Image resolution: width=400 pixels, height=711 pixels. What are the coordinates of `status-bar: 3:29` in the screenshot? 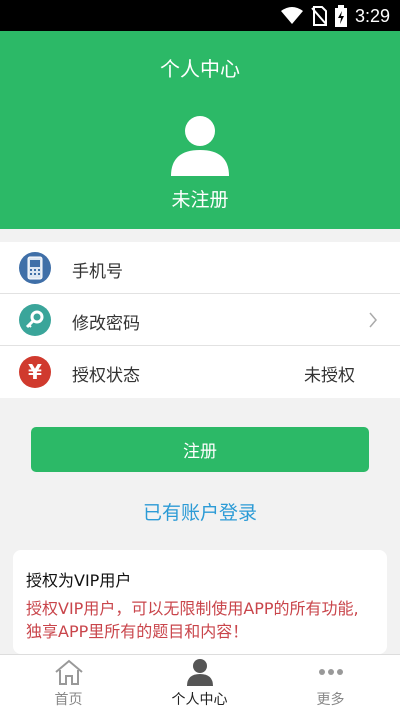 It's located at (200, 15).